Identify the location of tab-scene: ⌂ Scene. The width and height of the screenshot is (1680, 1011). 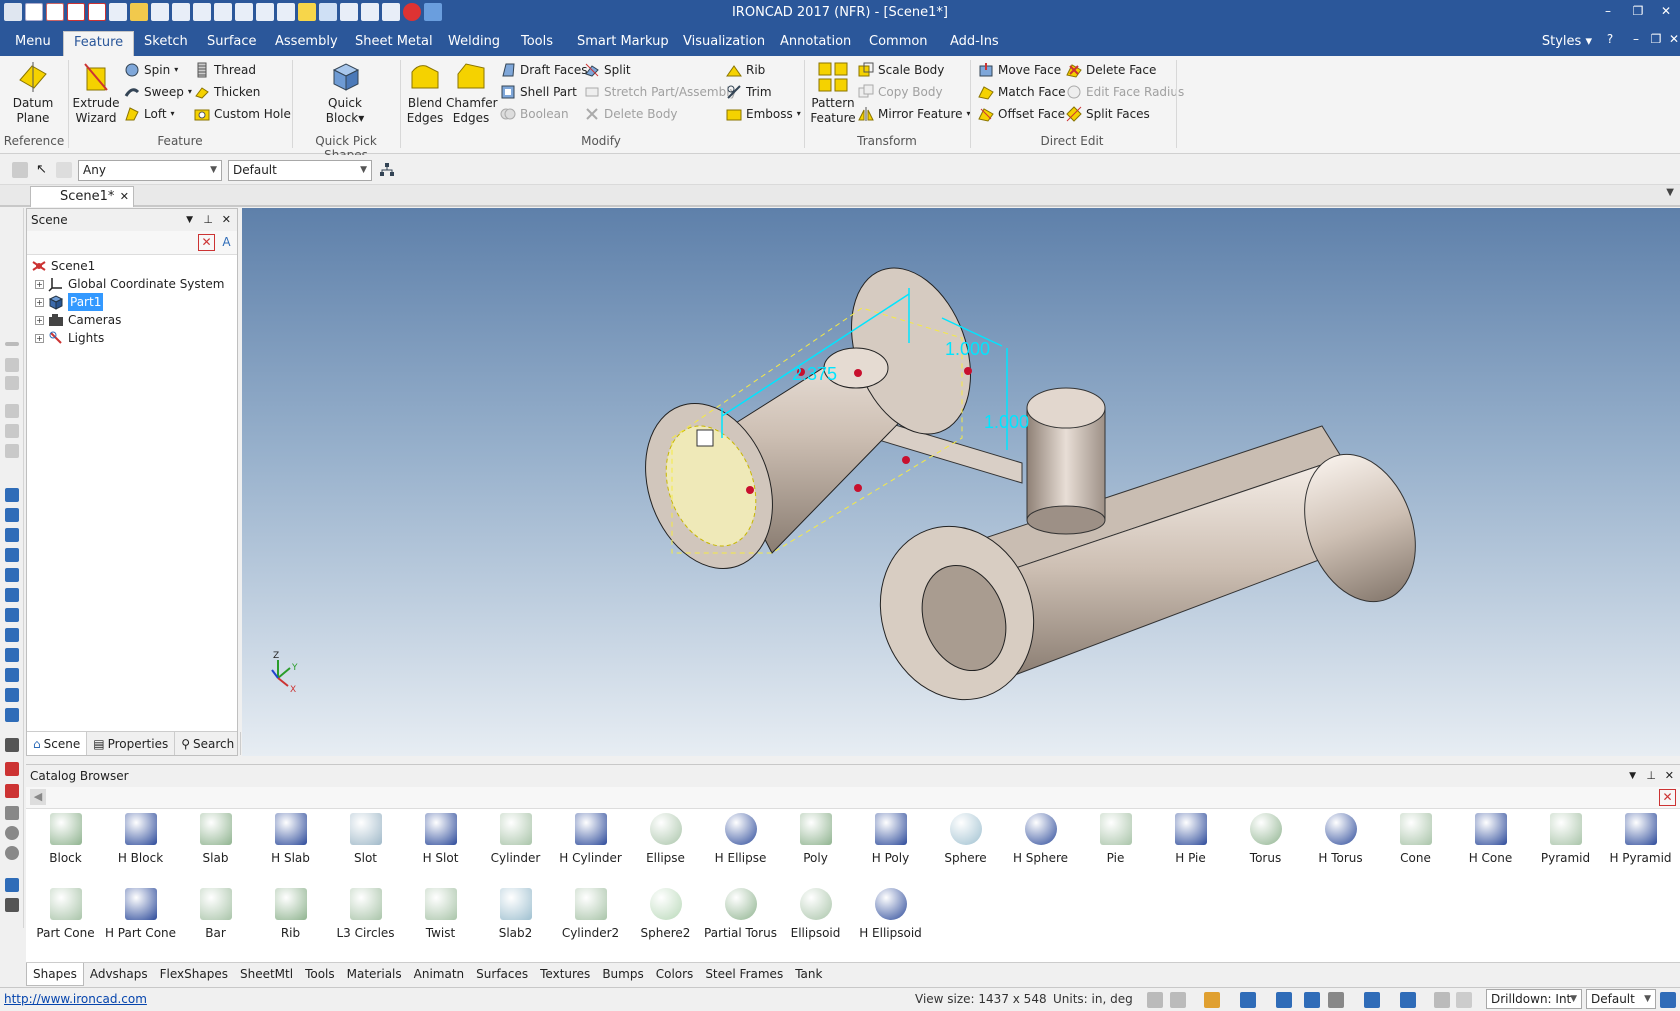
(57, 743).